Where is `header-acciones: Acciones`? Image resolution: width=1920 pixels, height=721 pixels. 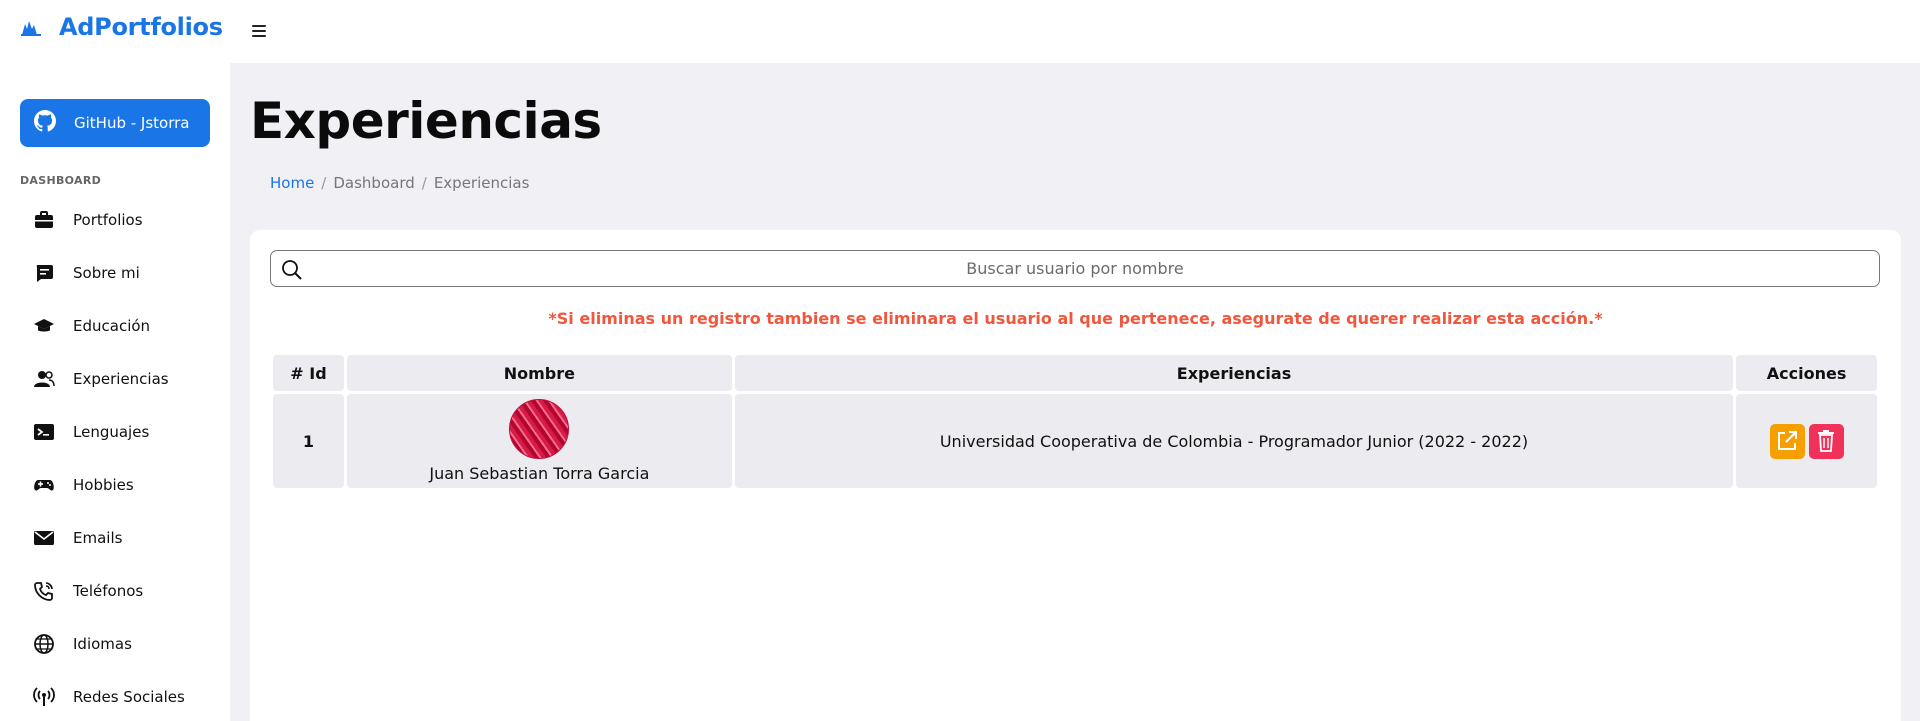 header-acciones: Acciones is located at coordinates (1806, 373).